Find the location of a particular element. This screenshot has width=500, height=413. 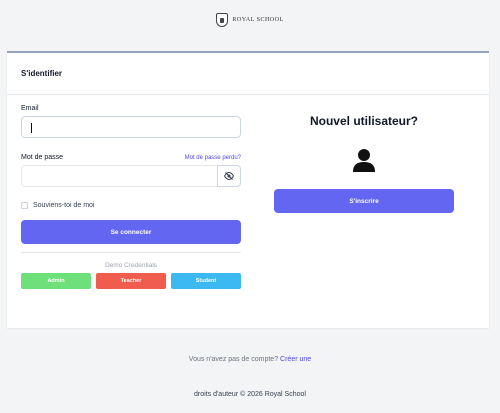

register-panel: Nouvel utilisateur? S'inscrire is located at coordinates (364, 162).